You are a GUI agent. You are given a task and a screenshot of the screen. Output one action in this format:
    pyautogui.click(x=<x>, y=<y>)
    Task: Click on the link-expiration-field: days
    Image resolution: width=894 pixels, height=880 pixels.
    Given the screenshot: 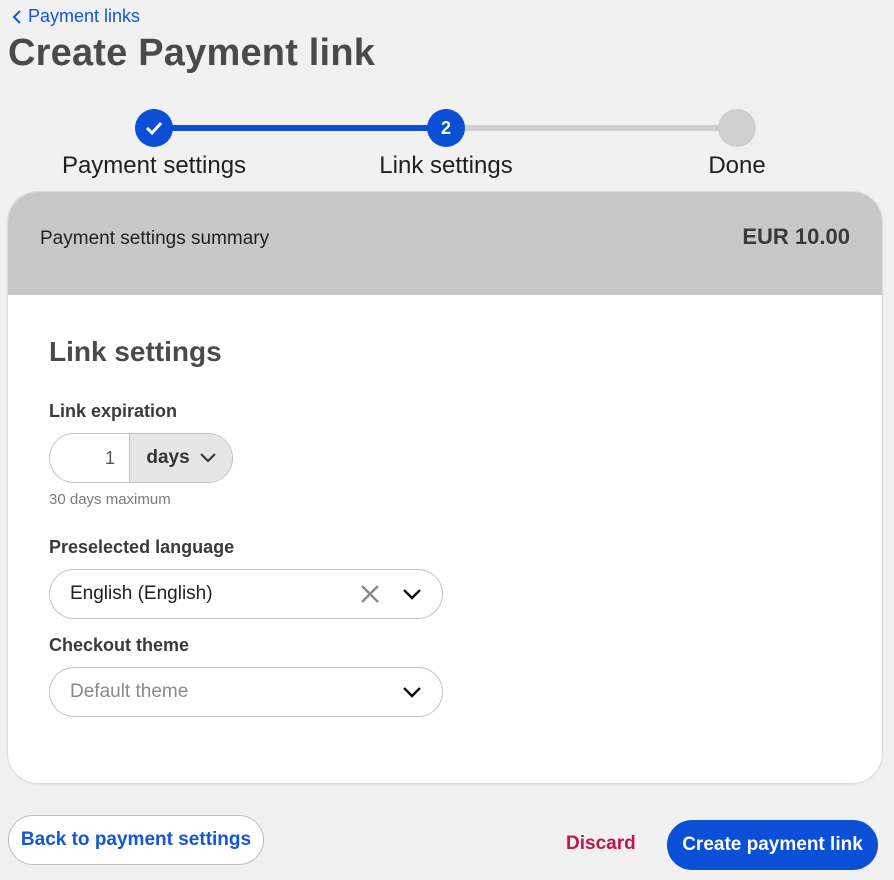 What is the action you would take?
    pyautogui.click(x=141, y=458)
    